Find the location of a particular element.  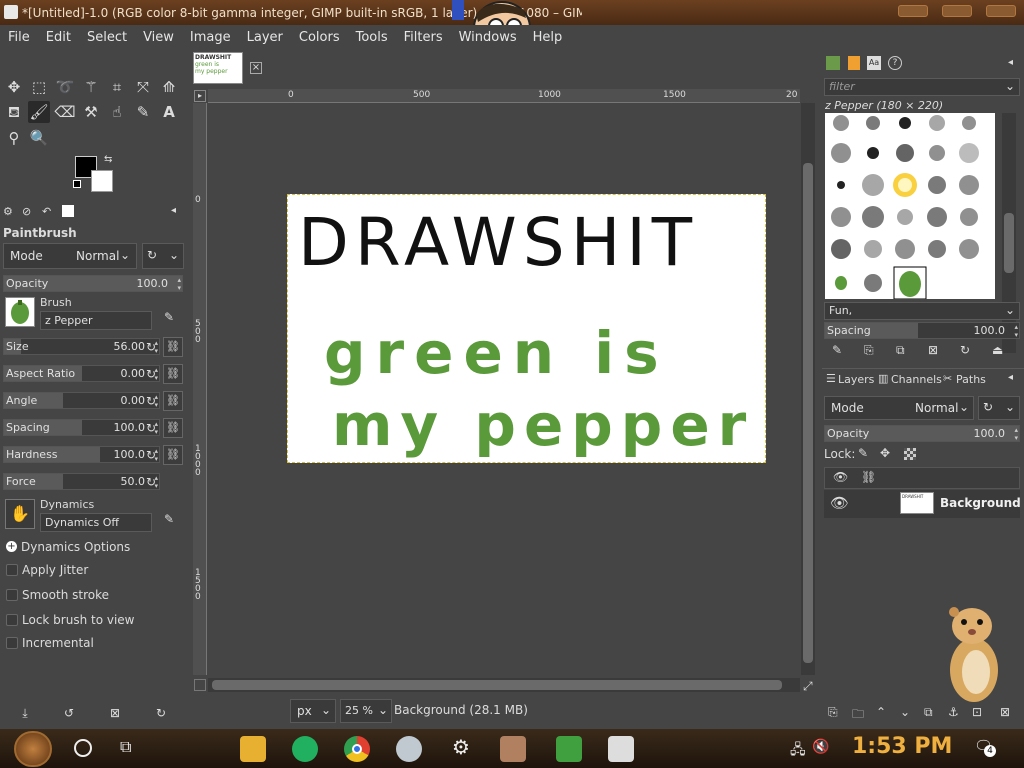

unit-select: px ⌄ is located at coordinates (313, 711).